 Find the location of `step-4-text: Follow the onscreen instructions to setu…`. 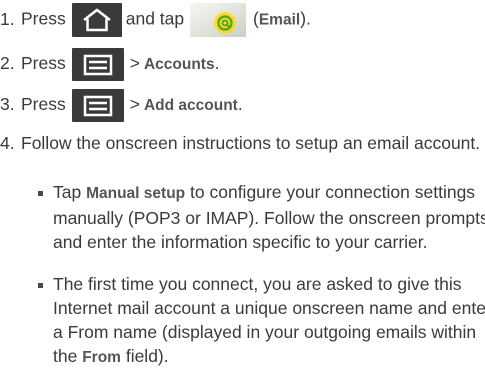

step-4-text: Follow the onscreen instructions to setu… is located at coordinates (251, 143).